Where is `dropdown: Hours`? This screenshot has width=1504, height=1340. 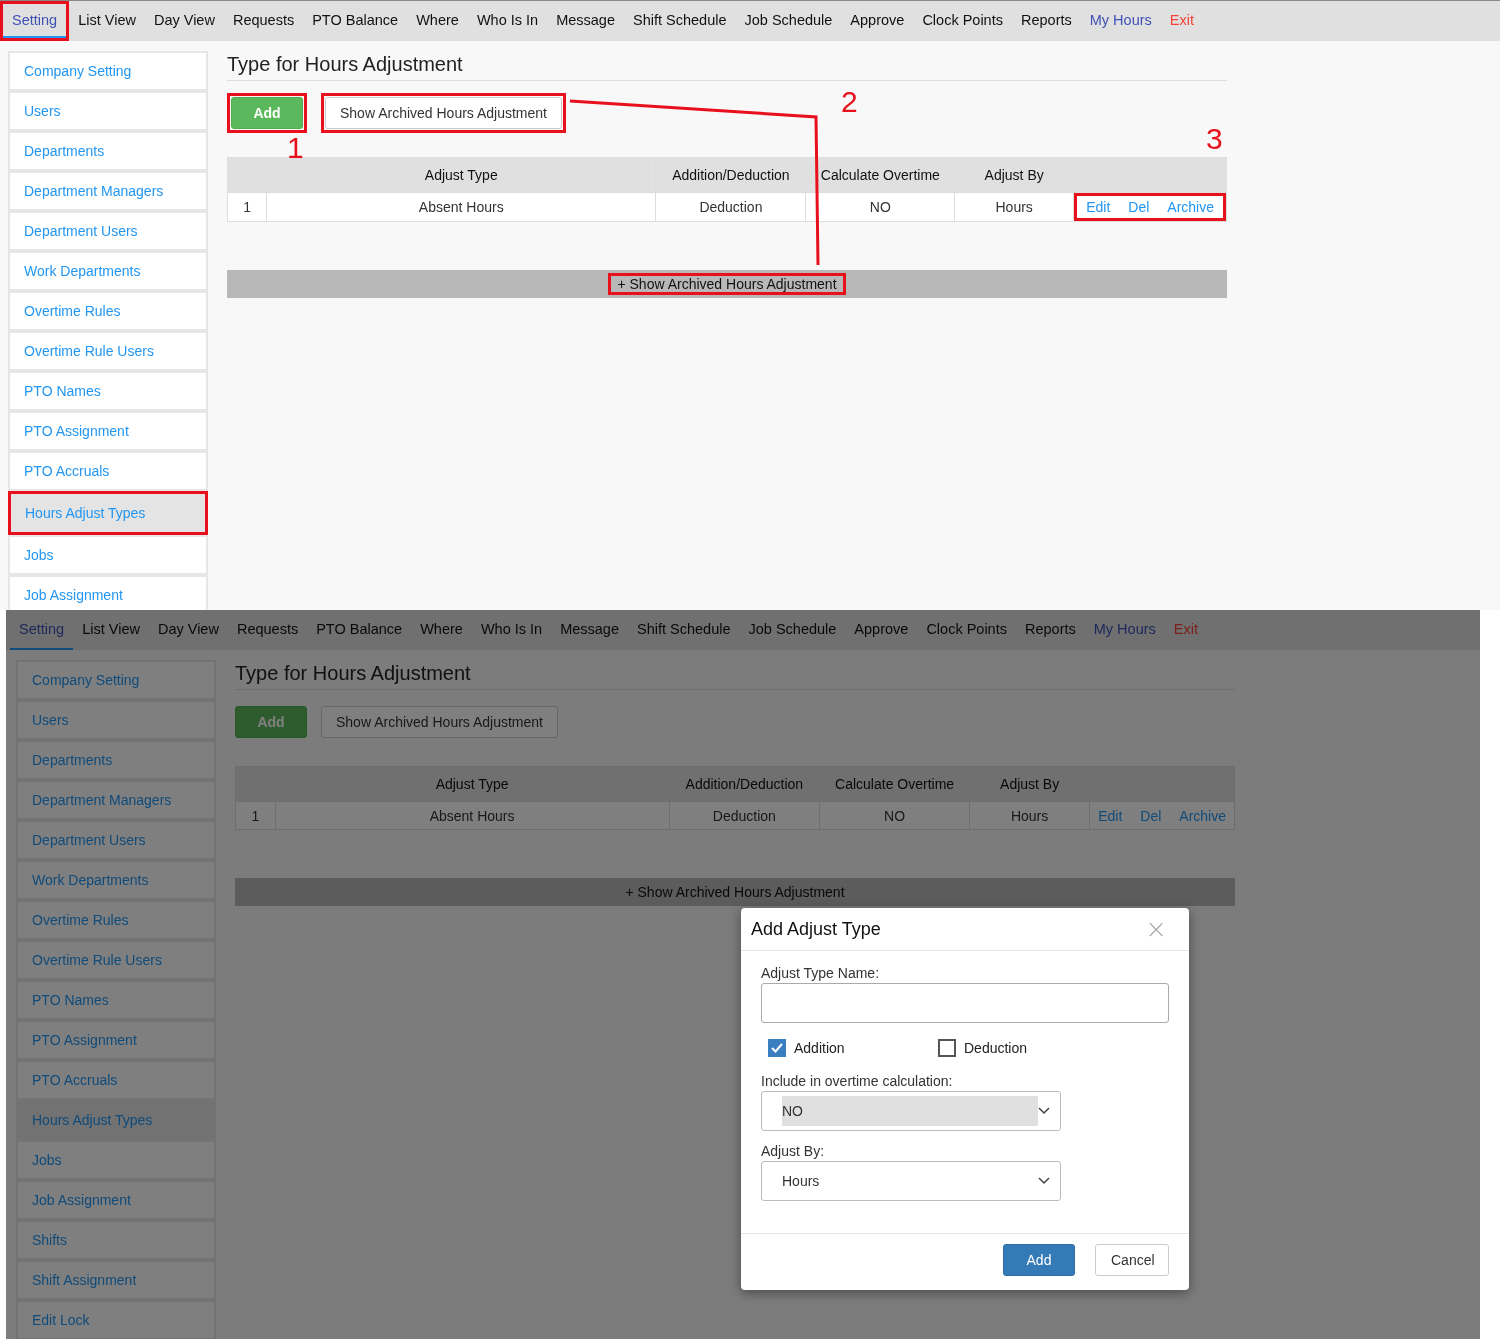 dropdown: Hours is located at coordinates (911, 1181).